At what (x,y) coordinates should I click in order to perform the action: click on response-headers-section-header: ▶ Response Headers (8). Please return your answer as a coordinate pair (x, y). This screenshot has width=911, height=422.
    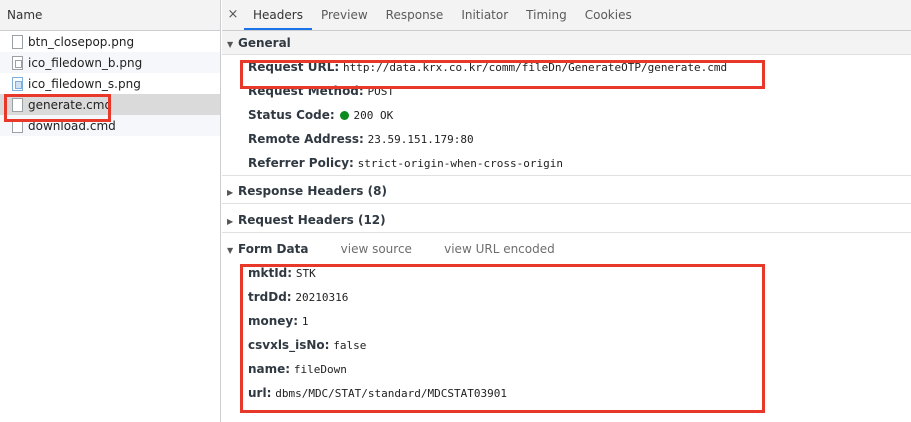
    Looking at the image, I should click on (566, 191).